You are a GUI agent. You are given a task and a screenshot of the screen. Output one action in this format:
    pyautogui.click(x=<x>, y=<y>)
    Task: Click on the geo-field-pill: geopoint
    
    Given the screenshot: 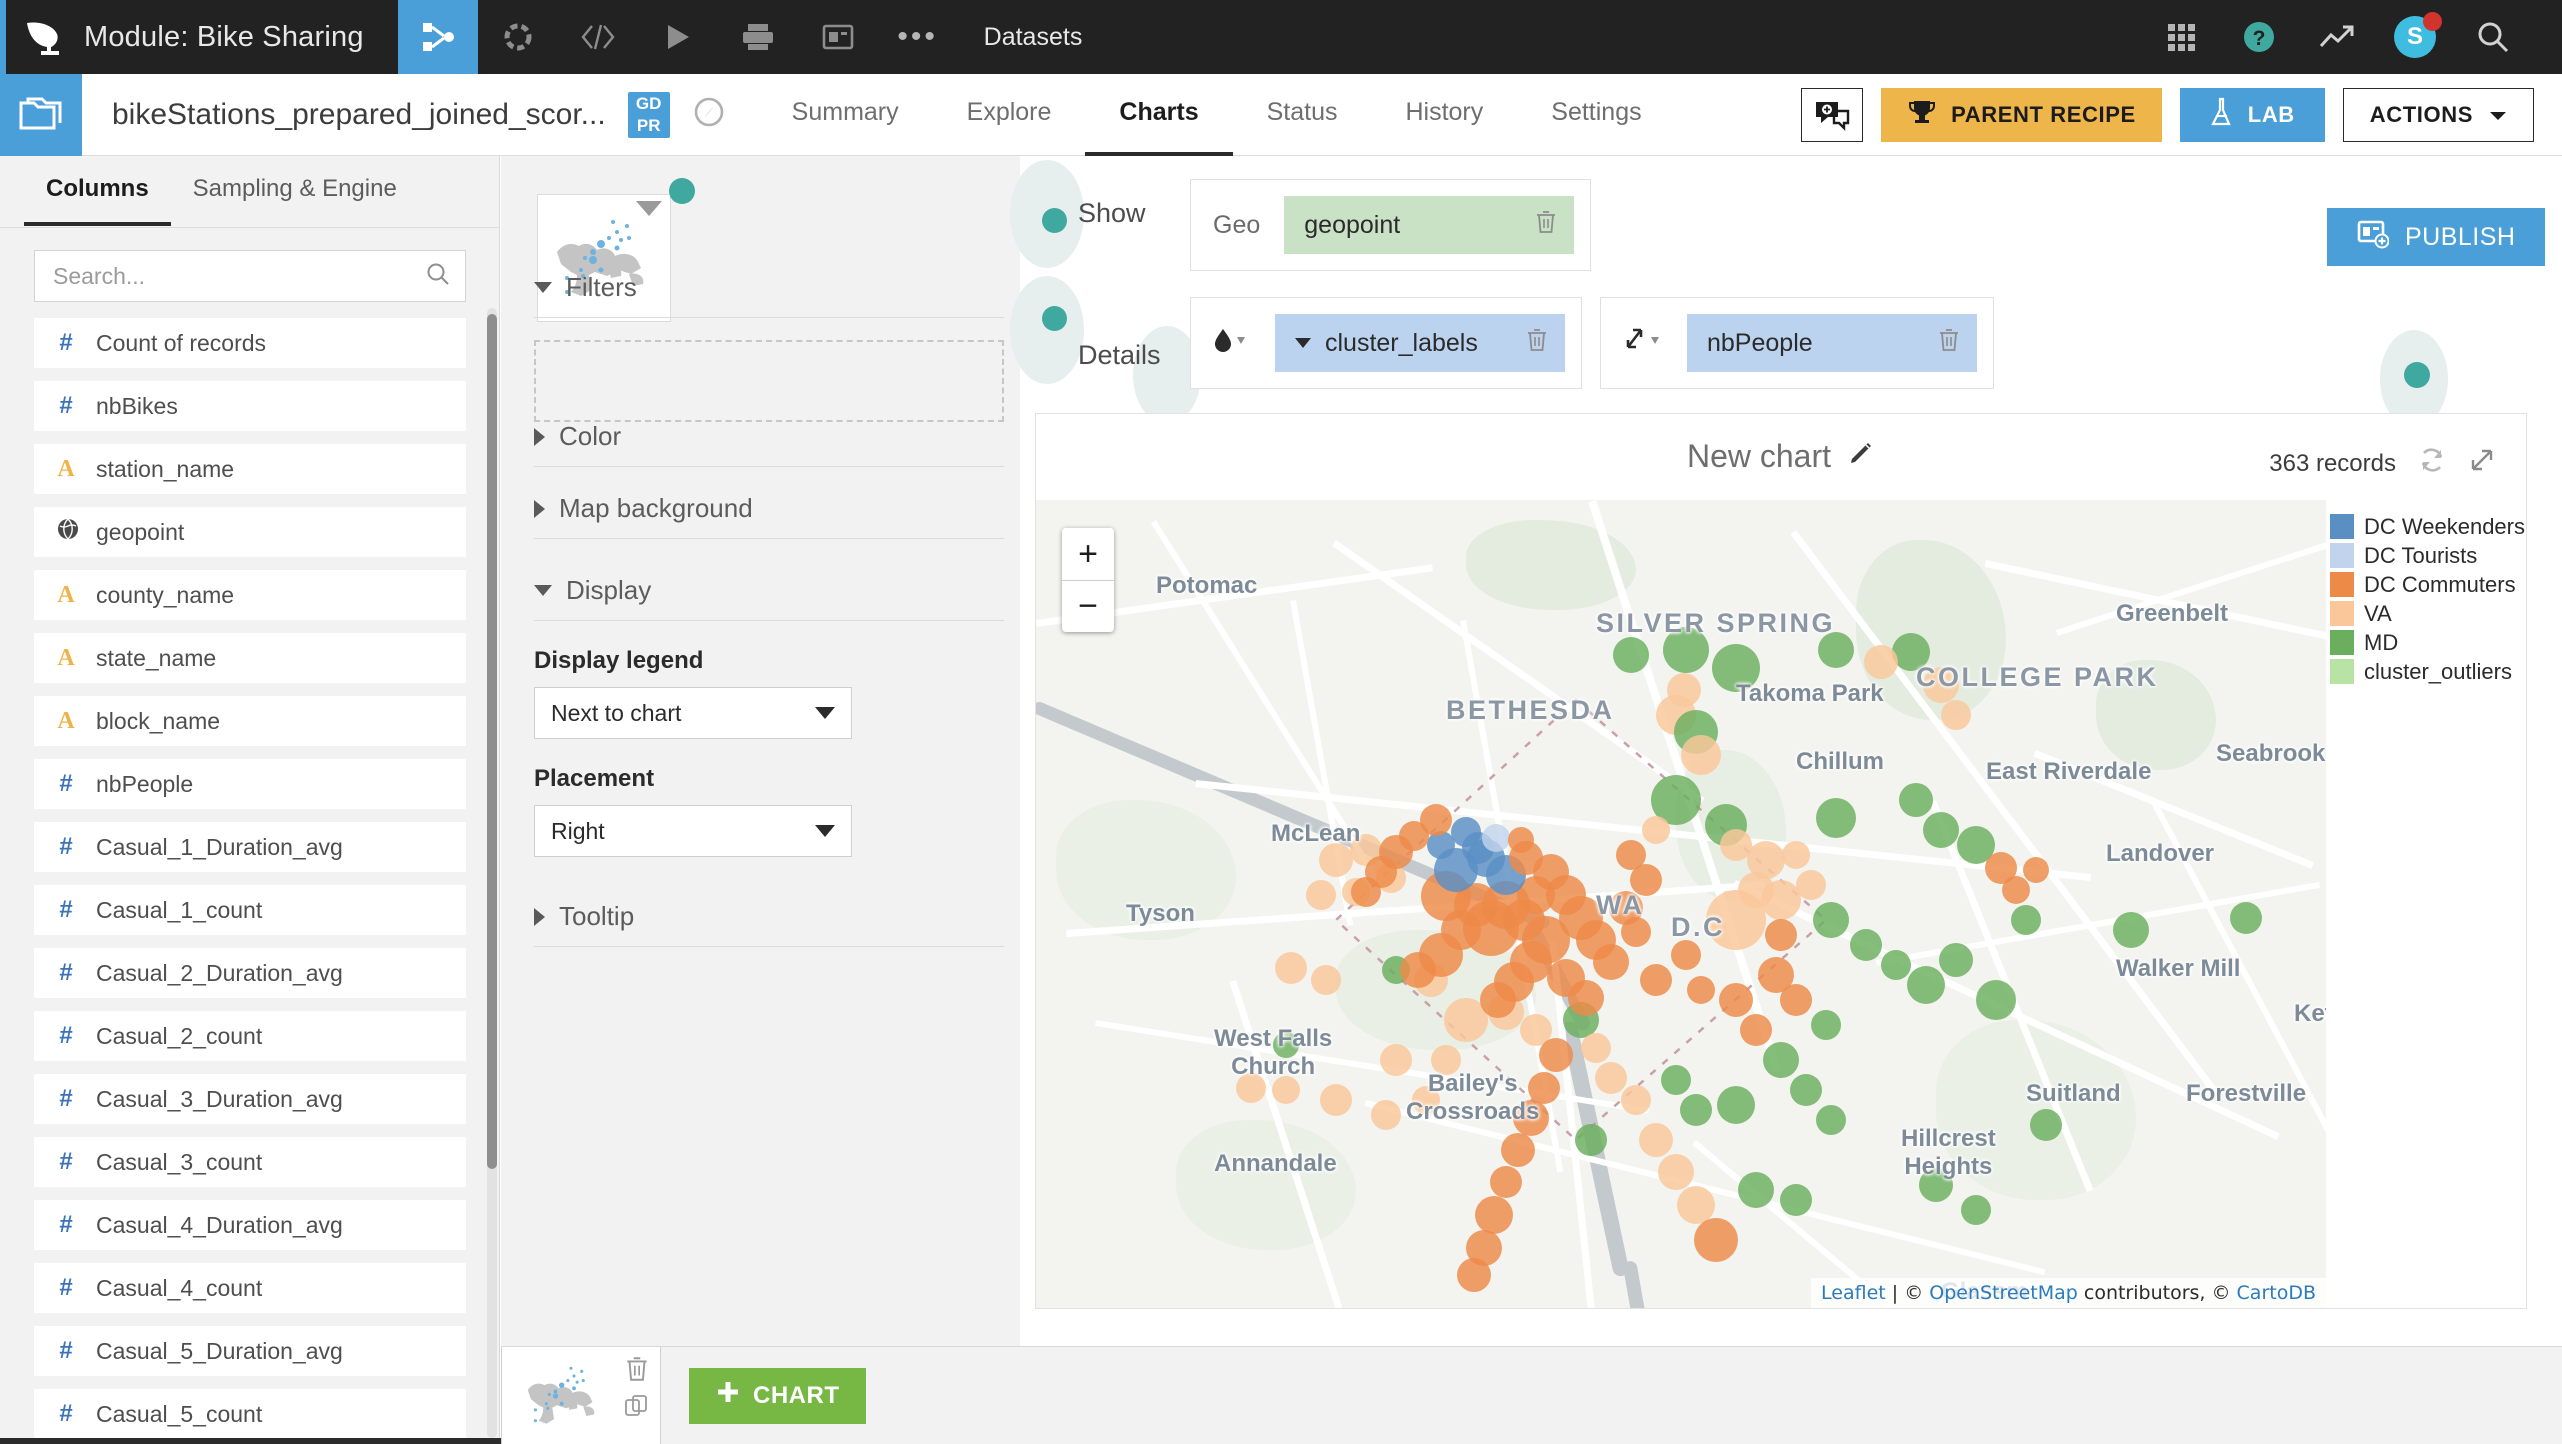 What is the action you would take?
    pyautogui.click(x=1429, y=225)
    